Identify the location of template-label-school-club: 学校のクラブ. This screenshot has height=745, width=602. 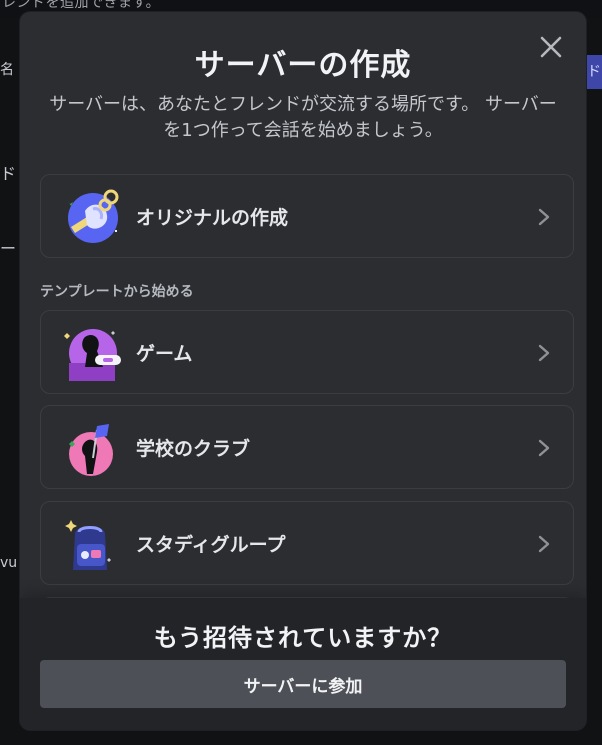
(193, 448).